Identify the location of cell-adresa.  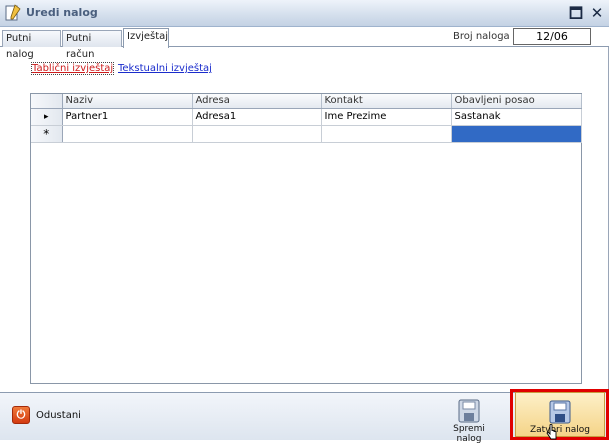
(257, 134).